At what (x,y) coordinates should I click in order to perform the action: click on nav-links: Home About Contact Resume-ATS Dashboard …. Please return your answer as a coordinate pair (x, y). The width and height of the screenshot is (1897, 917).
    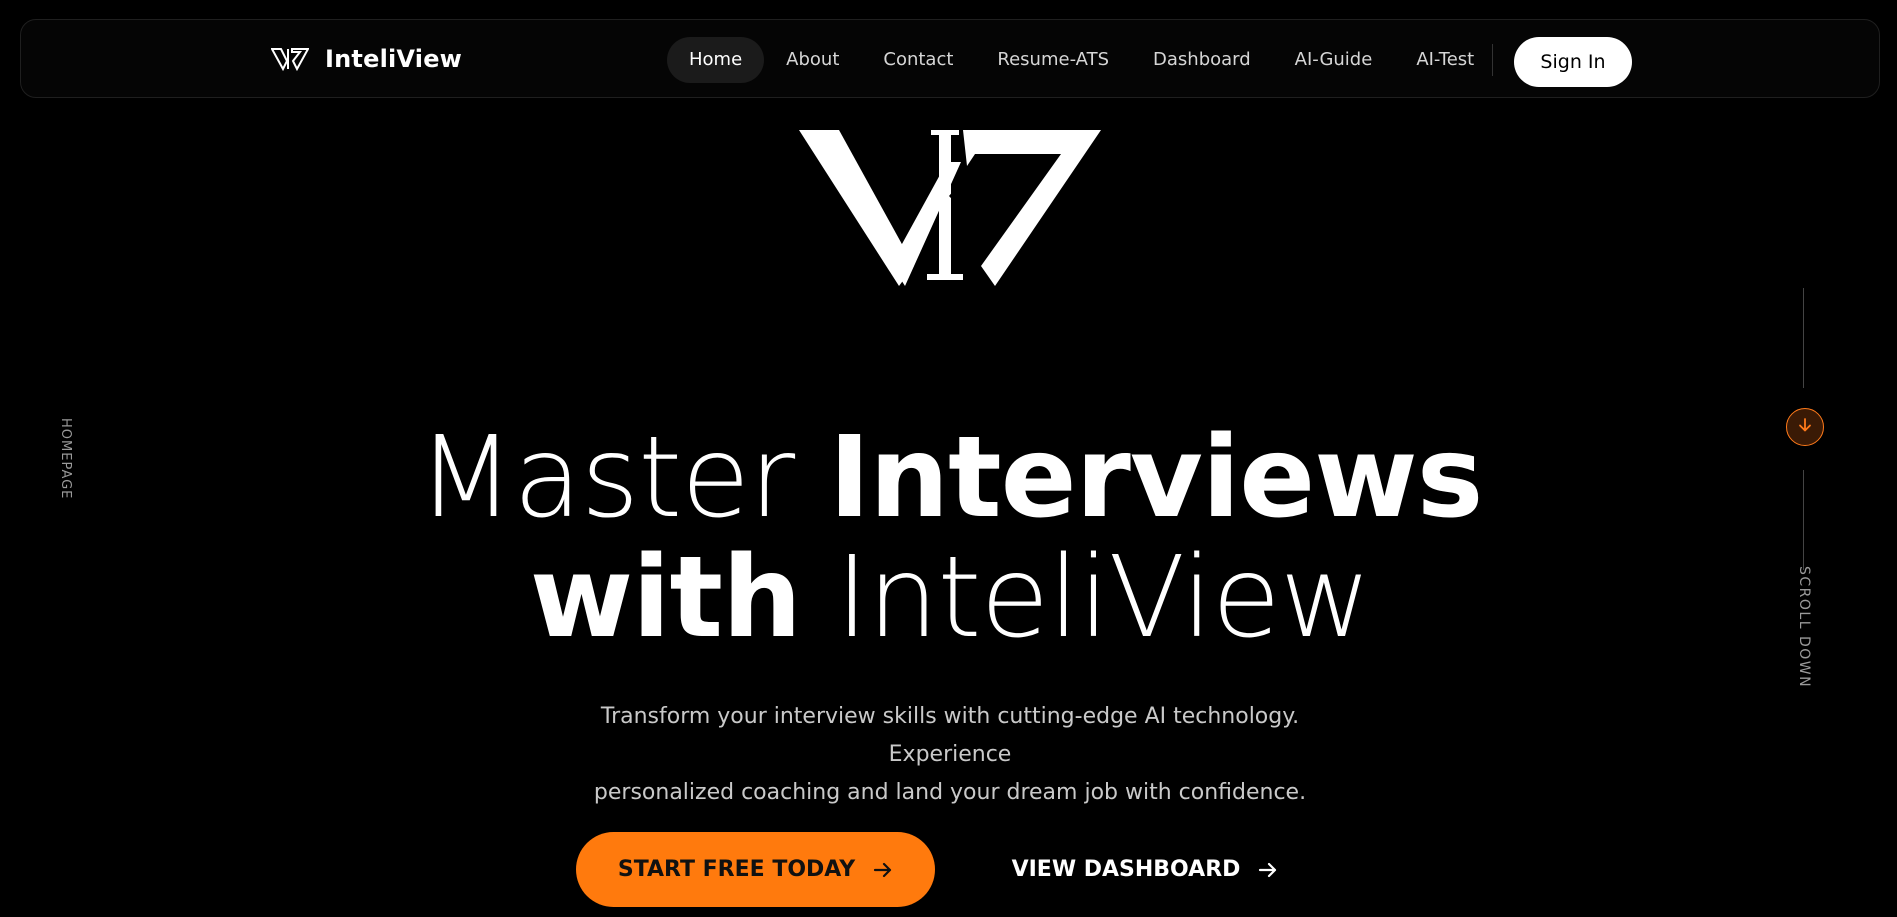
    Looking at the image, I should click on (1081, 60).